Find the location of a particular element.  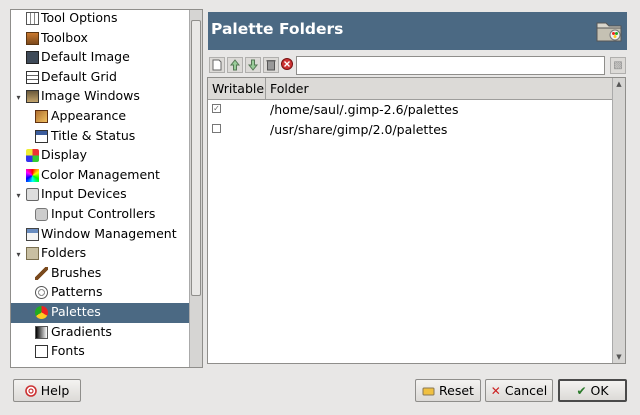

sidebar-item-label: Appearance is located at coordinates (89, 115).